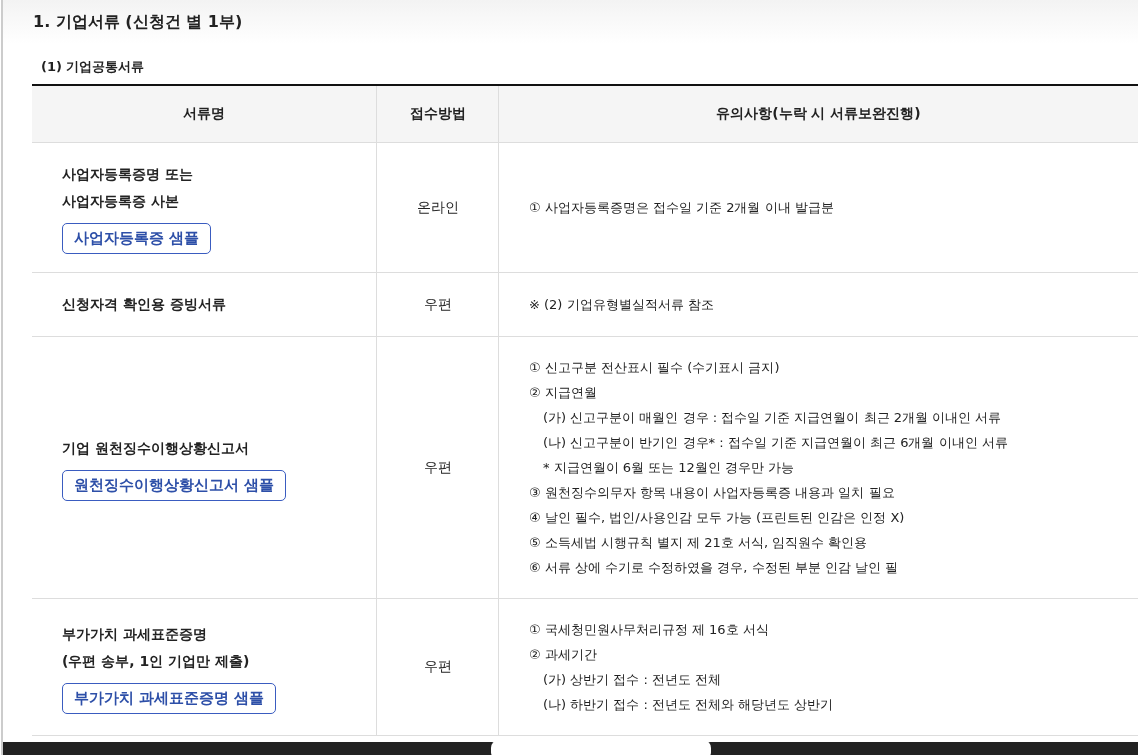 The width and height of the screenshot is (1138, 755). Describe the element at coordinates (174, 485) in the screenshot. I see `sample-button: 원천징수이행상황신고서 샘플` at that location.